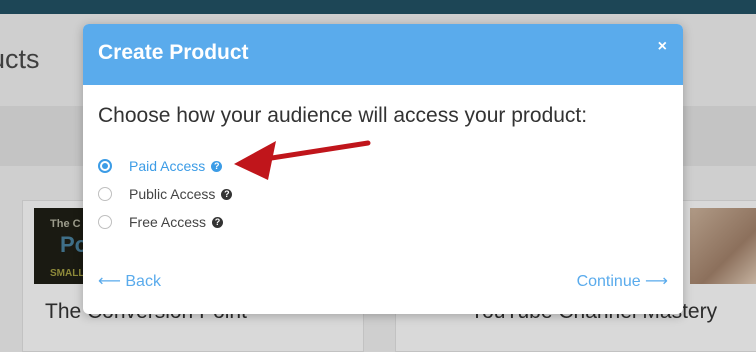  What do you see at coordinates (105, 222) in the screenshot?
I see `radio-free-access` at bounding box center [105, 222].